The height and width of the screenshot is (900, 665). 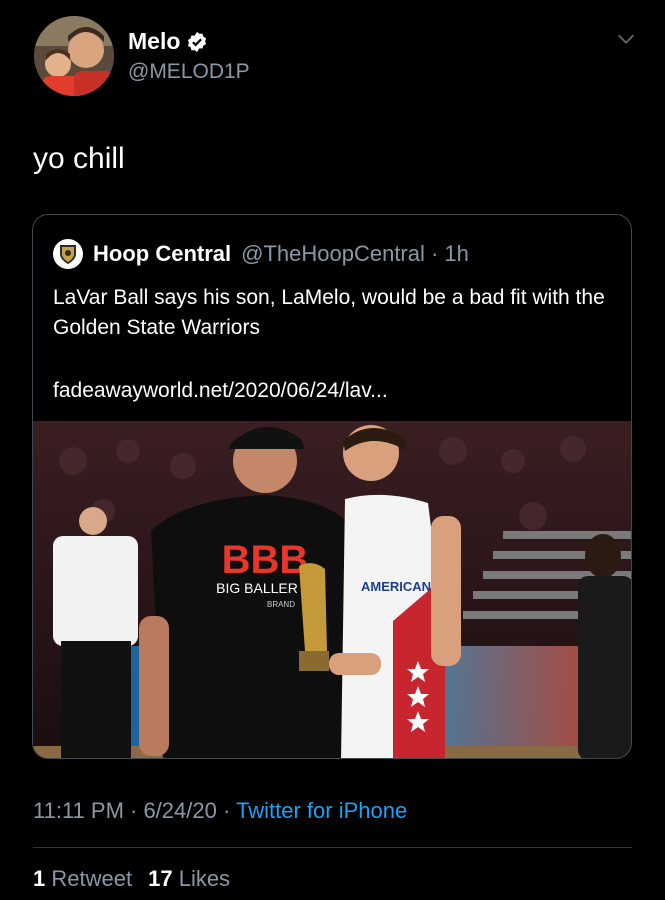 I want to click on quoted-tweet-header: Hoop Central @TheHoopCentral · 1h, so click(x=261, y=254).